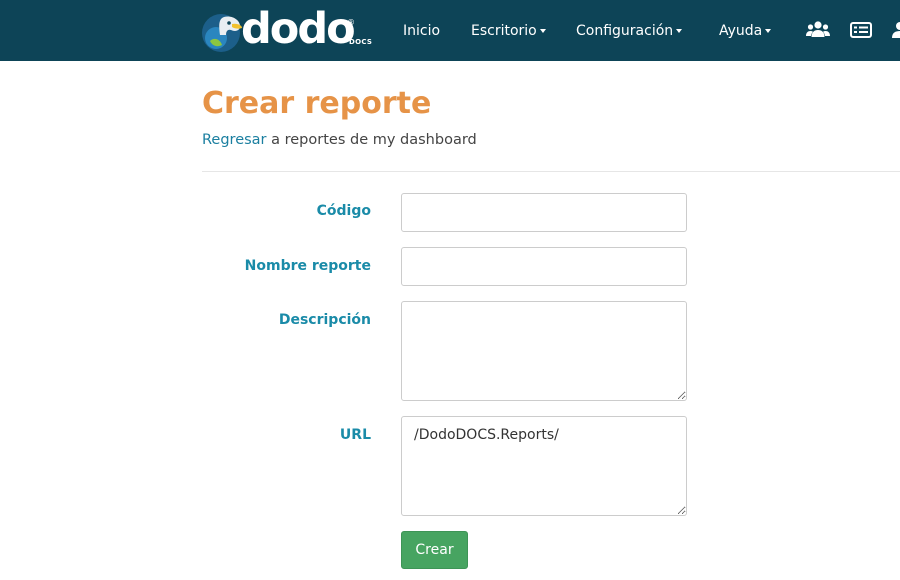 The height and width of the screenshot is (580, 900). I want to click on header-divider, so click(551, 171).